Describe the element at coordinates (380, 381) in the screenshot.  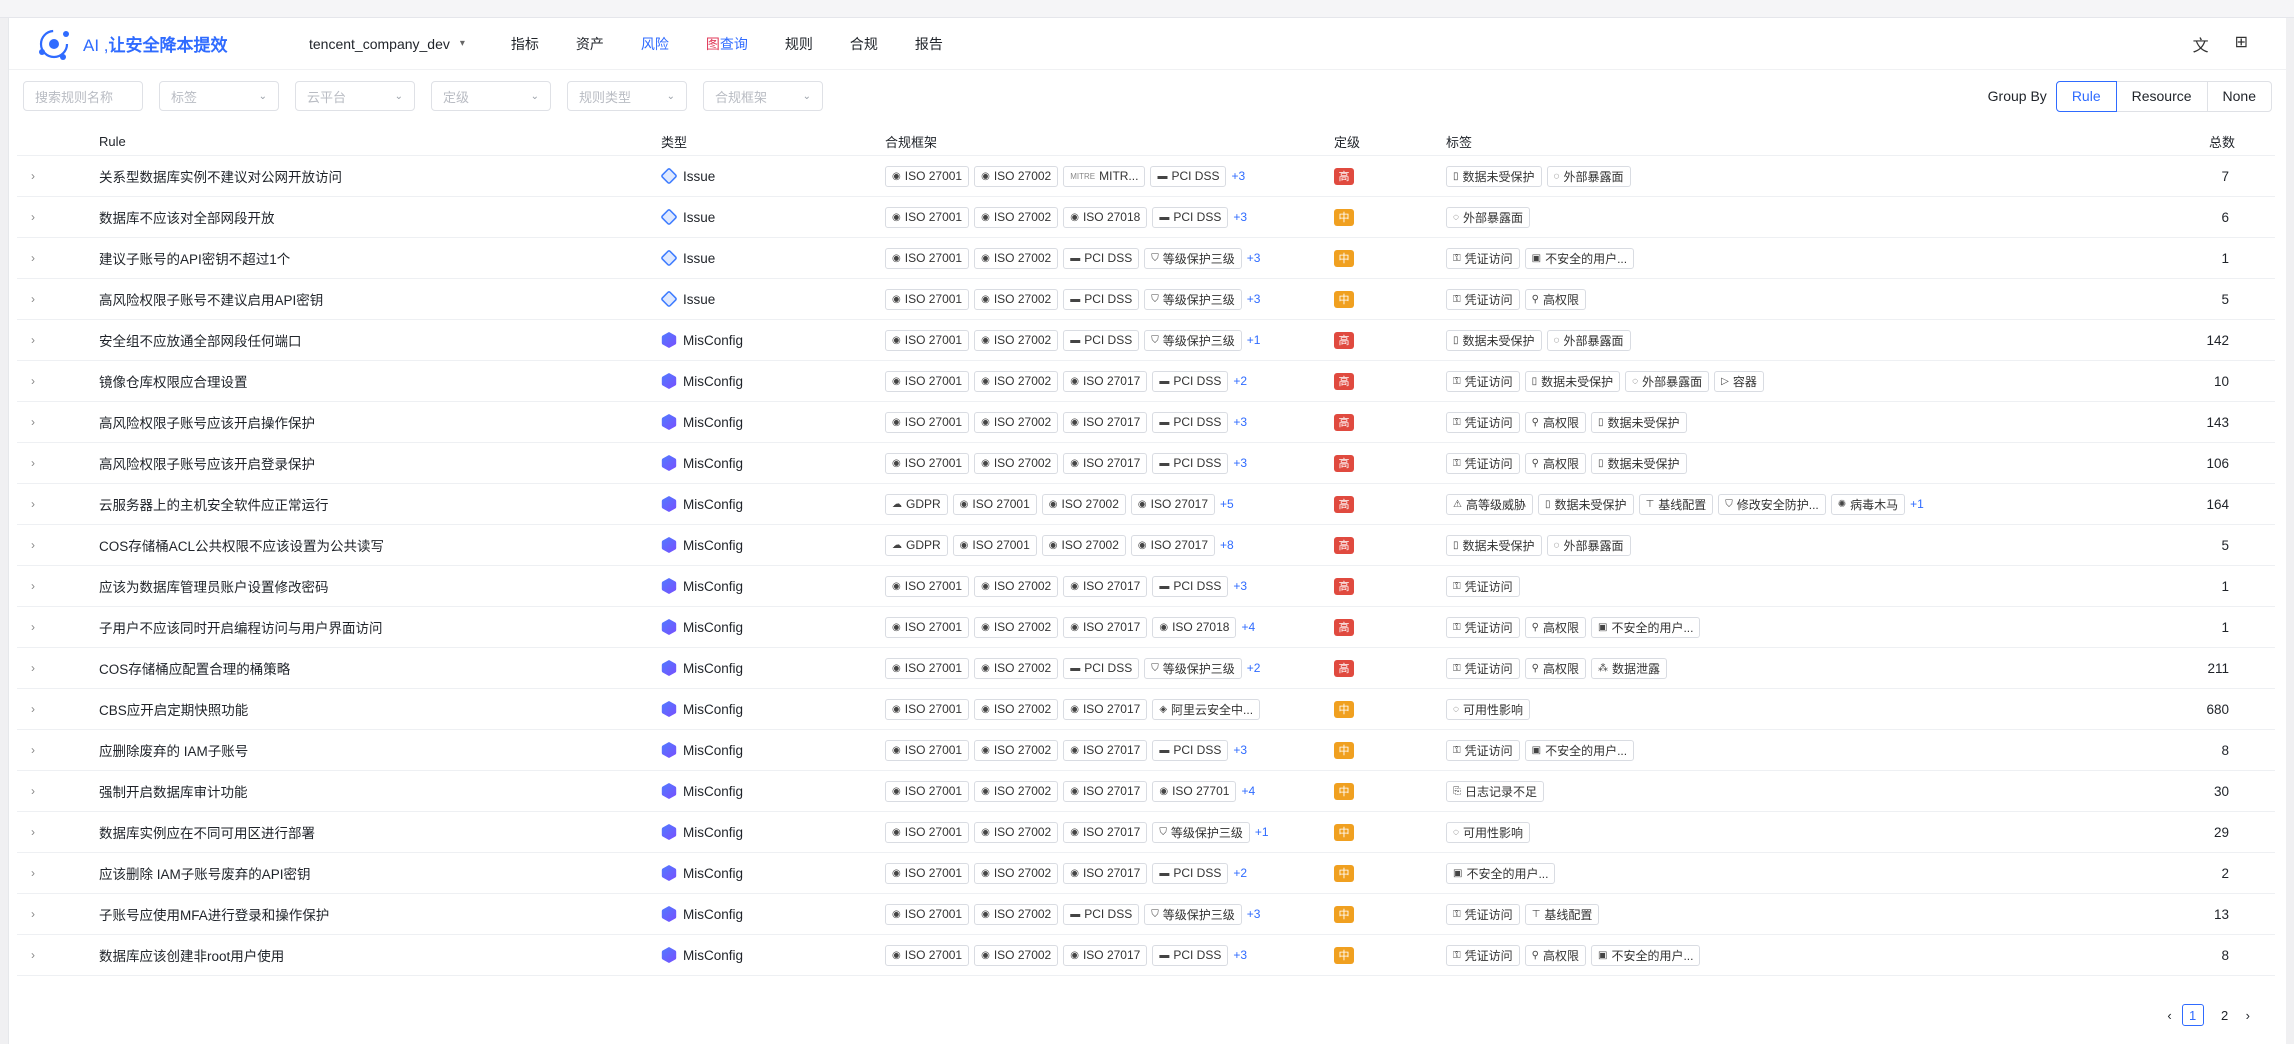
I see `rule-name: 镜像仓库权限应合理设置` at that location.